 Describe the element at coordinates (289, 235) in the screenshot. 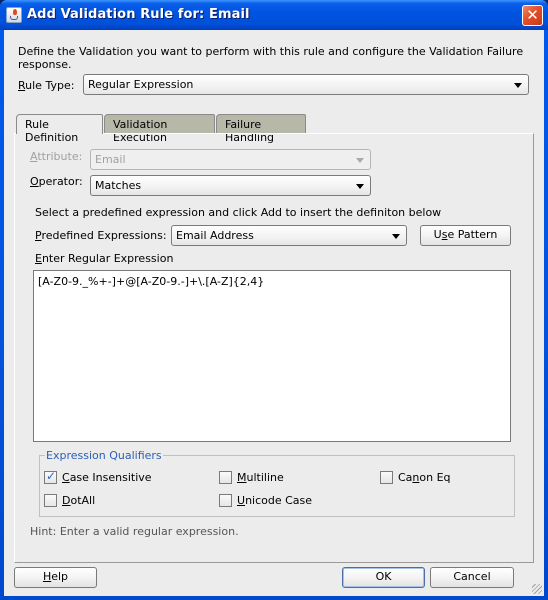

I see `predefined-select: Email Address` at that location.